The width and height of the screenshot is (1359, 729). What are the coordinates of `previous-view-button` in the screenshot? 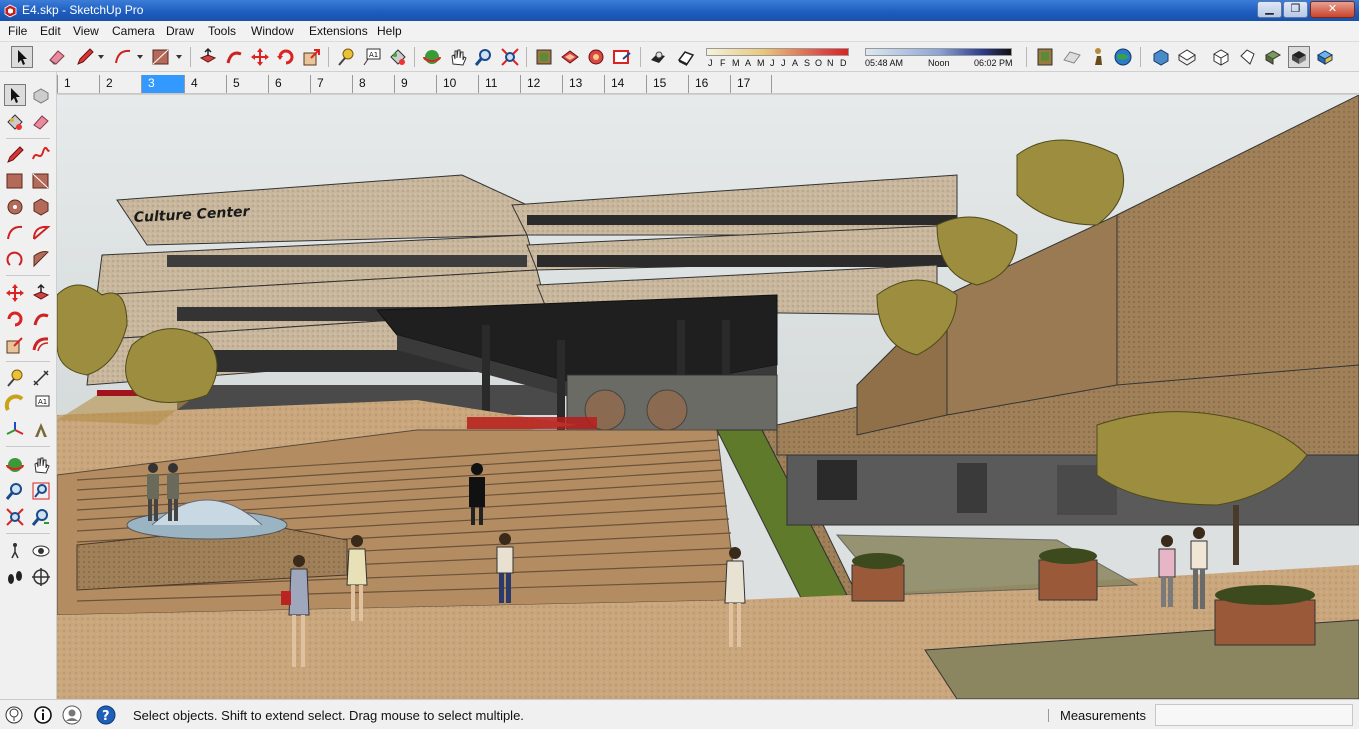 It's located at (41, 517).